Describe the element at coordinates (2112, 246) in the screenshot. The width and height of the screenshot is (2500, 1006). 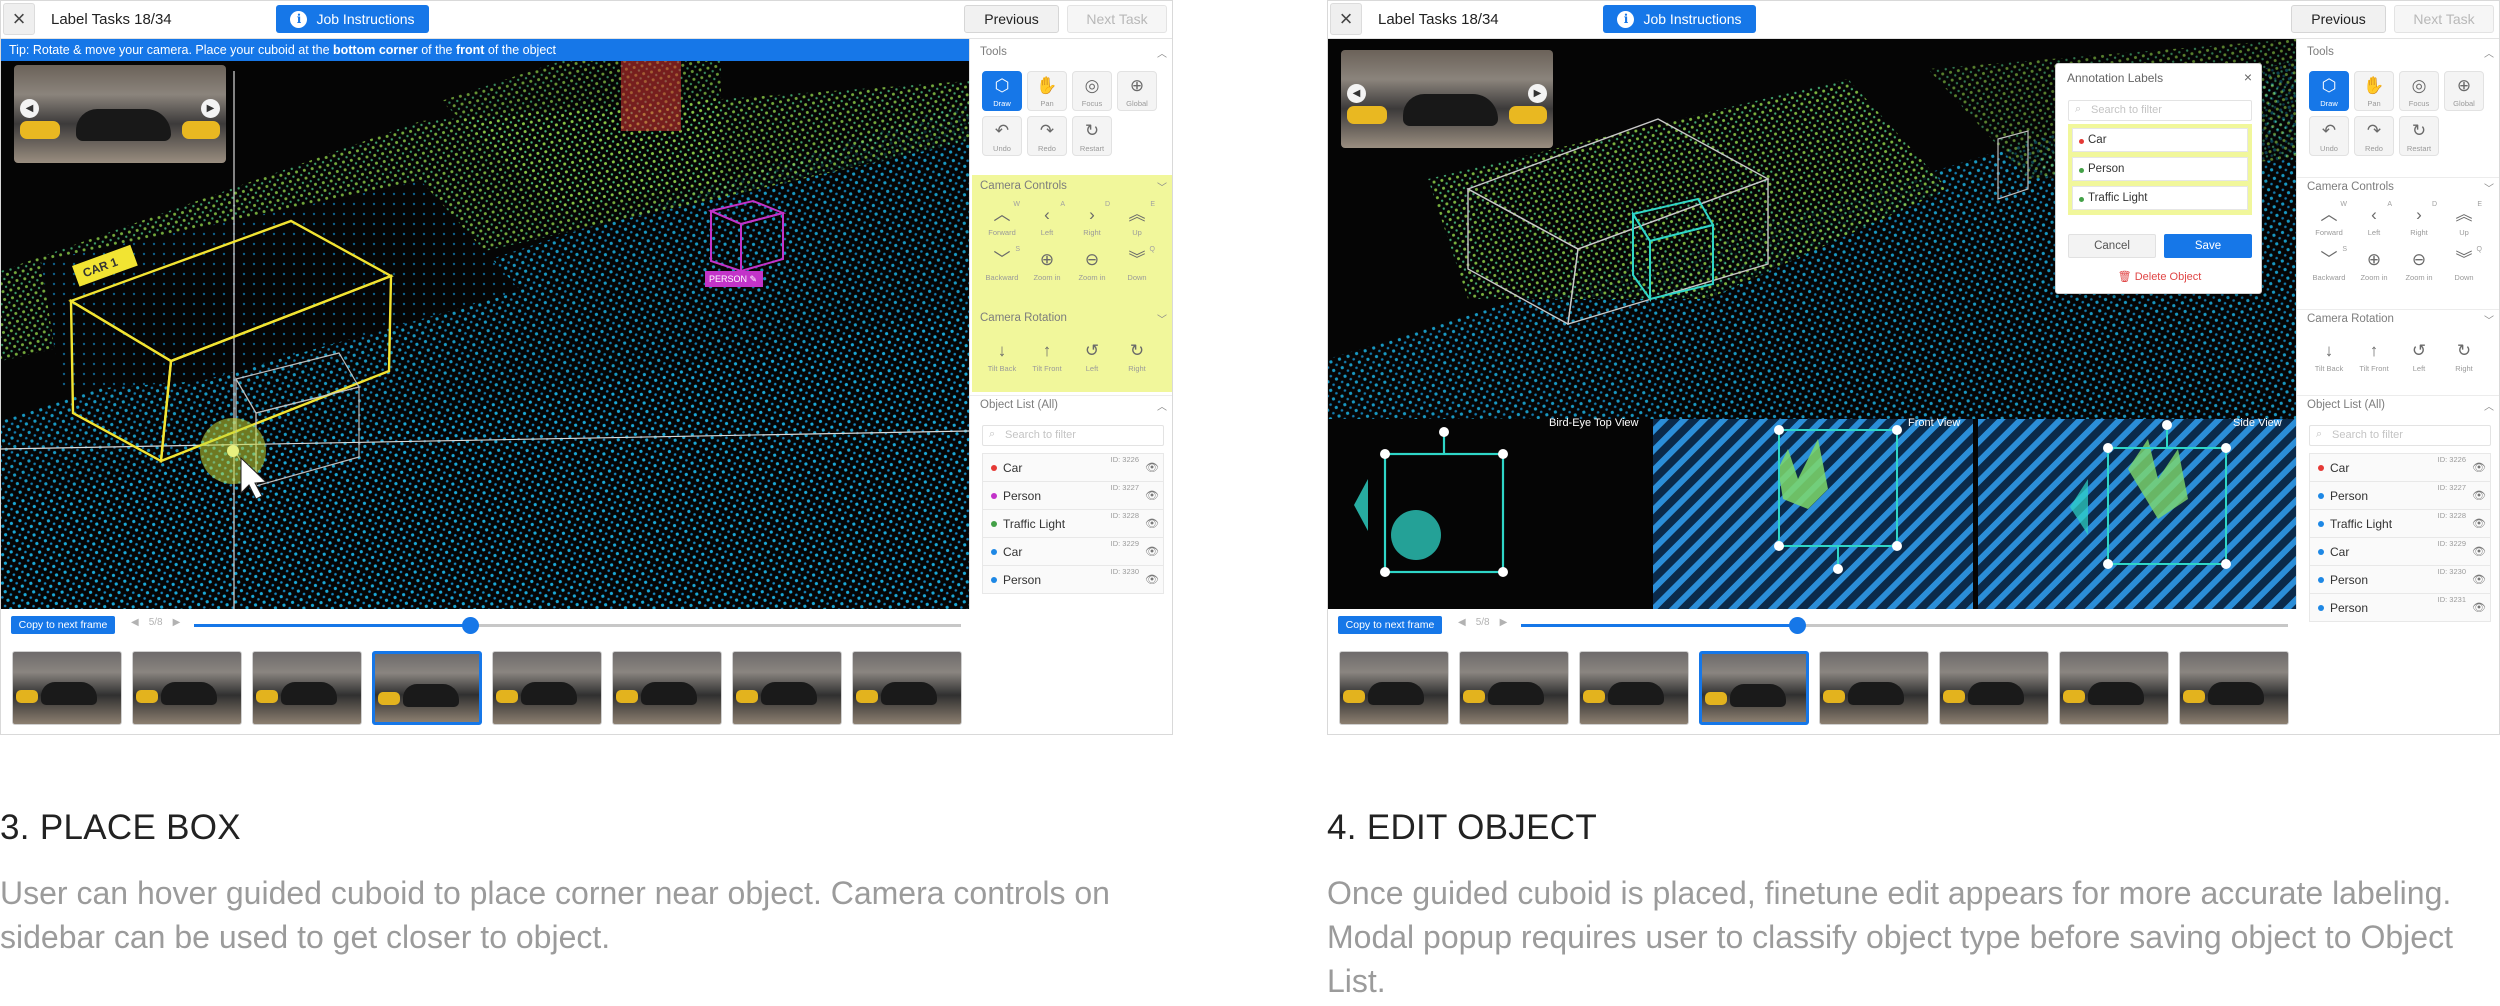
I see `cancel-button: Cancel` at that location.